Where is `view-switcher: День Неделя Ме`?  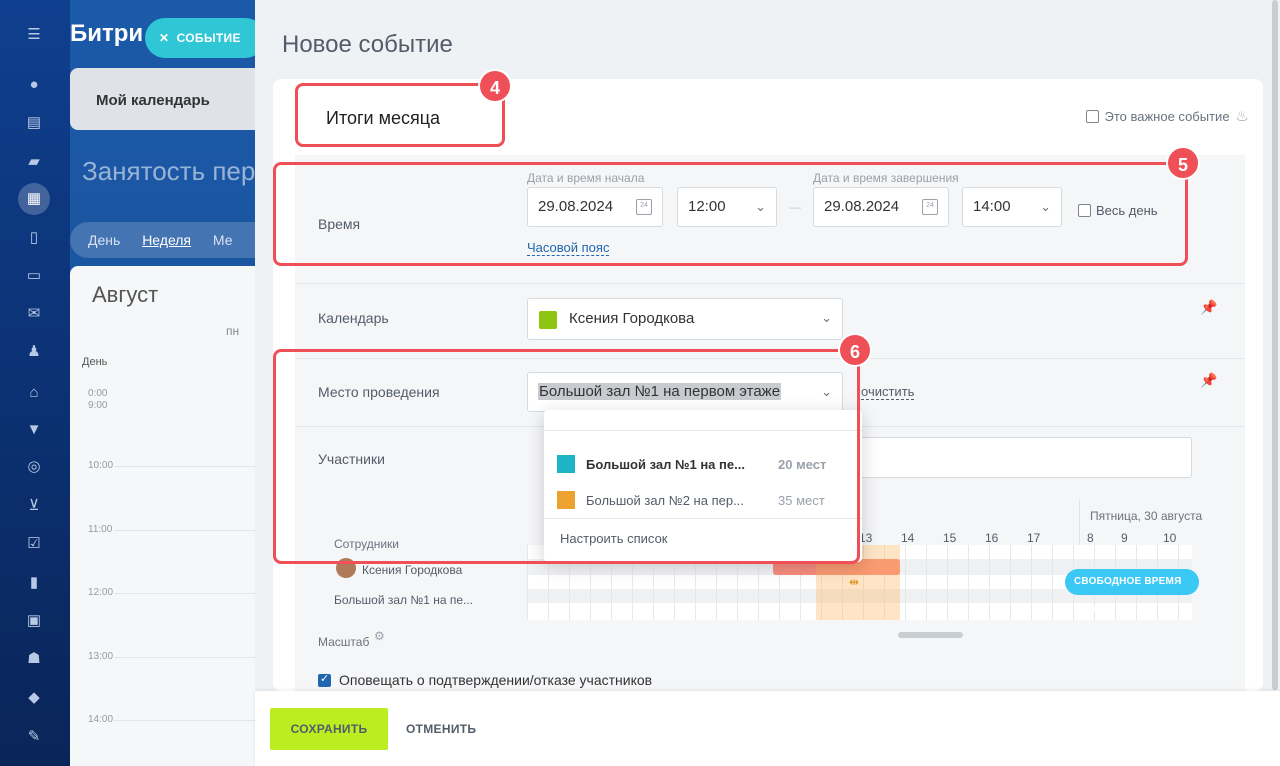
view-switcher: День Неделя Ме is located at coordinates (170, 240).